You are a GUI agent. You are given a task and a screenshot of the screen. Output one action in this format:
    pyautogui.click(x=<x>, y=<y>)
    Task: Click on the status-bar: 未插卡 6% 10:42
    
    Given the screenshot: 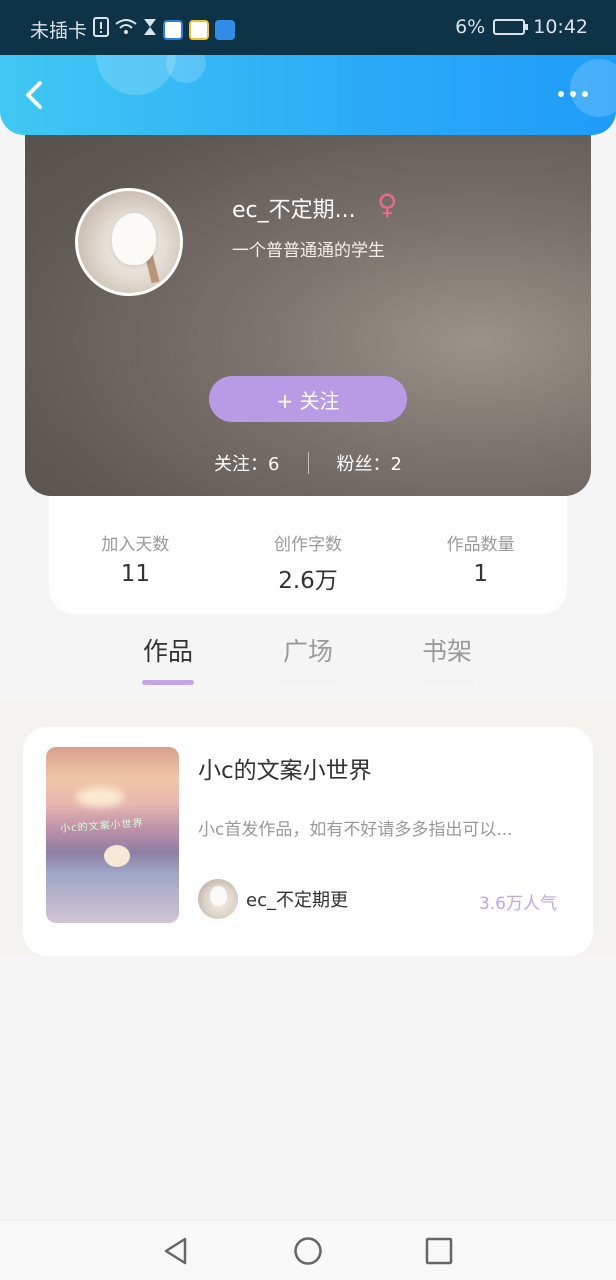 What is the action you would take?
    pyautogui.click(x=308, y=27)
    